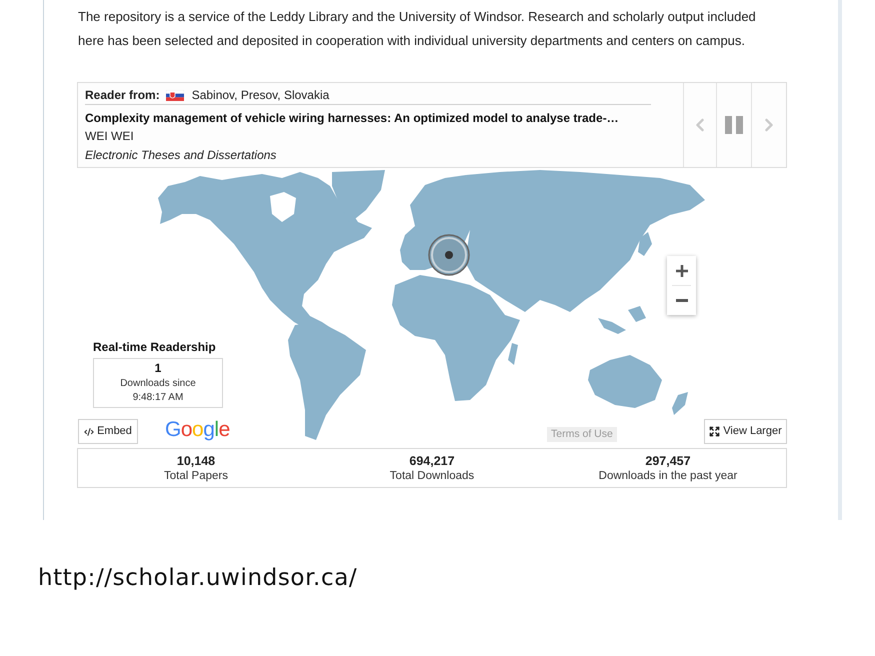 This screenshot has width=875, height=656. Describe the element at coordinates (198, 578) in the screenshot. I see `source-url-text: http://scholar.uwindsor.ca/` at that location.